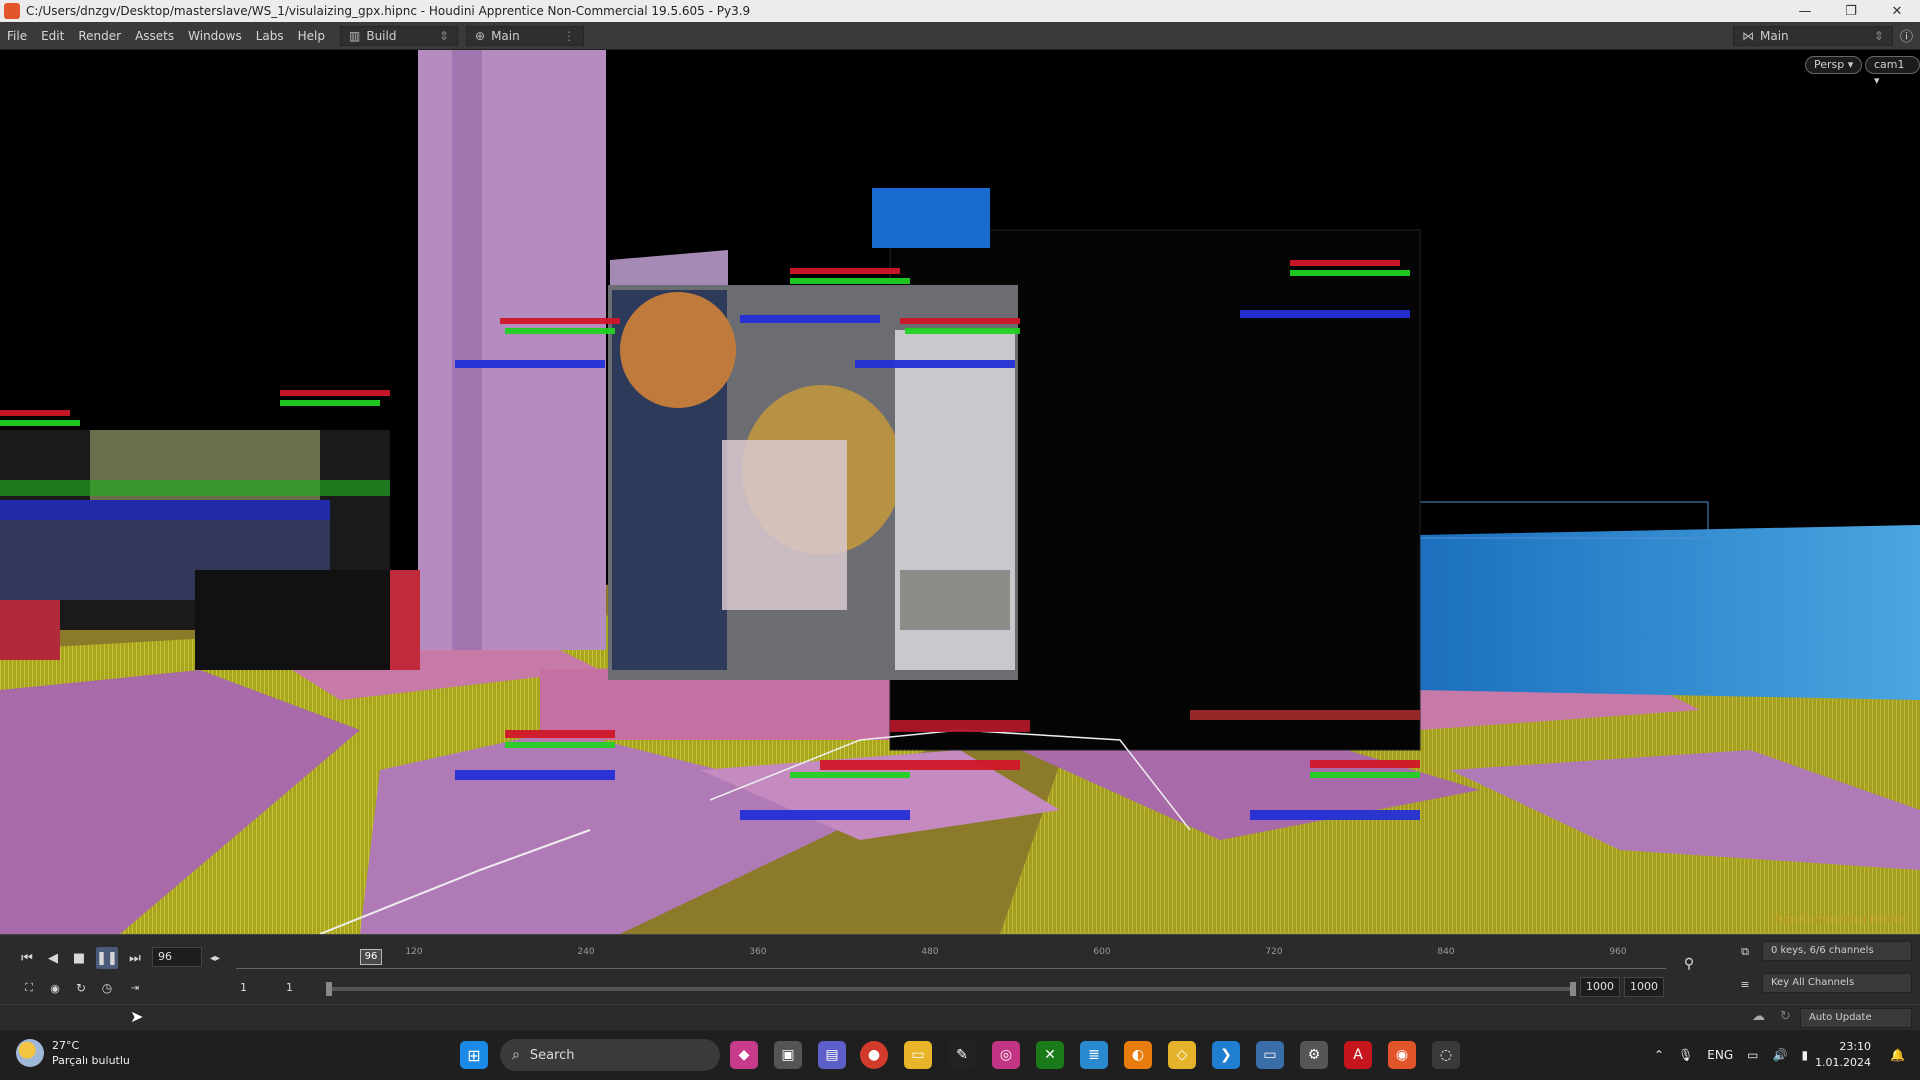 This screenshot has height=1080, width=1920. I want to click on menu-help: Help, so click(311, 36).